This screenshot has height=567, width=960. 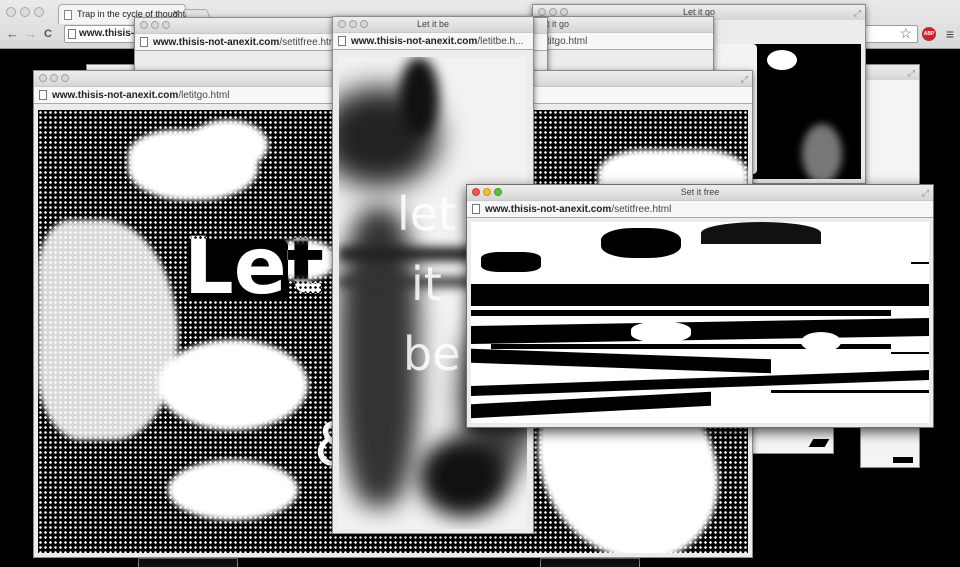 What do you see at coordinates (11, 12) in the screenshot?
I see `main-close-button` at bounding box center [11, 12].